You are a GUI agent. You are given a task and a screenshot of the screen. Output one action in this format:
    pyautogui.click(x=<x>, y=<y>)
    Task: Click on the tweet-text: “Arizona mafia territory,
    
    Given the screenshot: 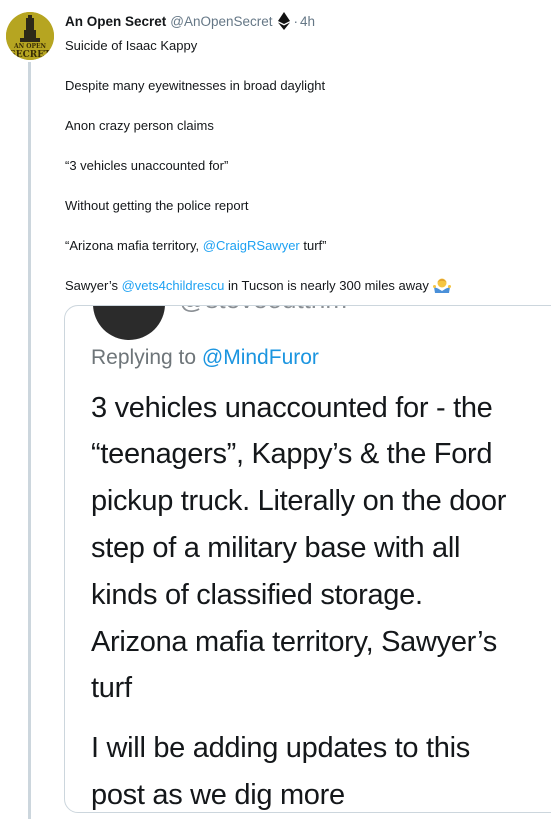 What is the action you would take?
    pyautogui.click(x=134, y=245)
    